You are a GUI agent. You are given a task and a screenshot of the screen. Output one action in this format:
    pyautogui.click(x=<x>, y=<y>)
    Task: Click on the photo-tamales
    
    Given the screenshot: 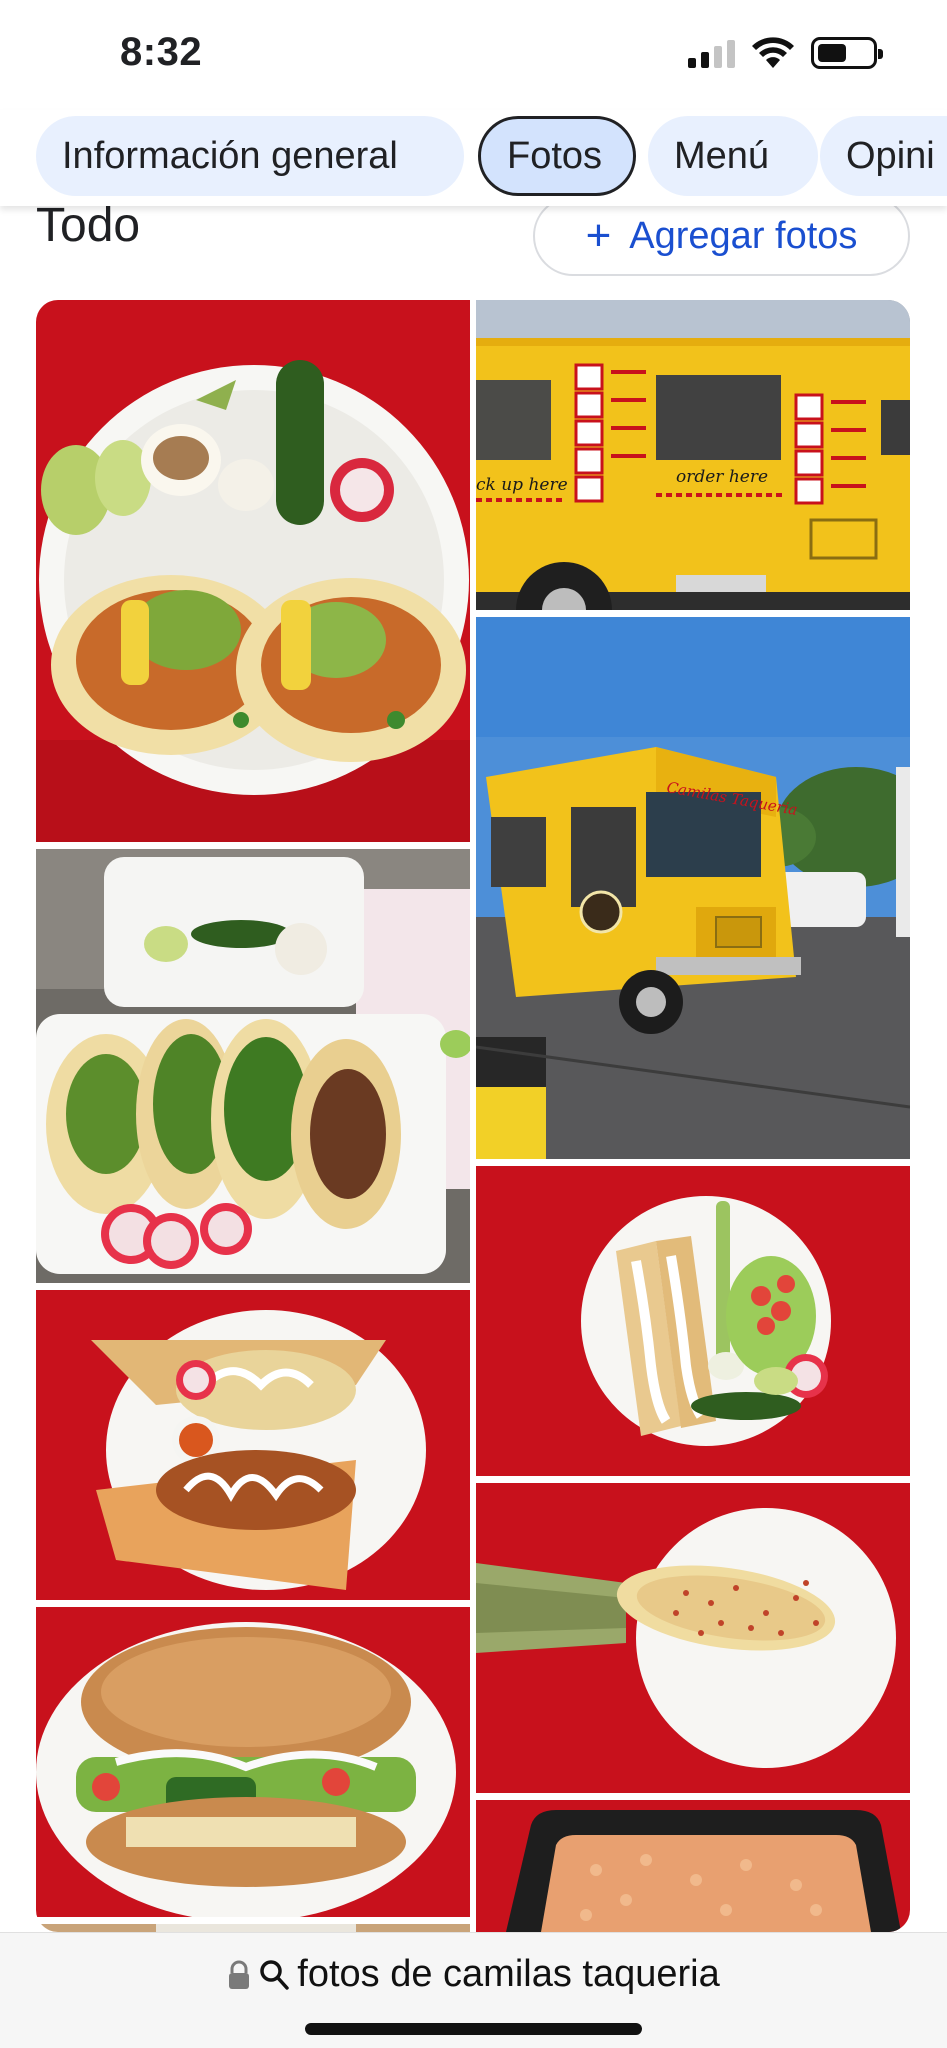 What is the action you would take?
    pyautogui.click(x=253, y=1445)
    